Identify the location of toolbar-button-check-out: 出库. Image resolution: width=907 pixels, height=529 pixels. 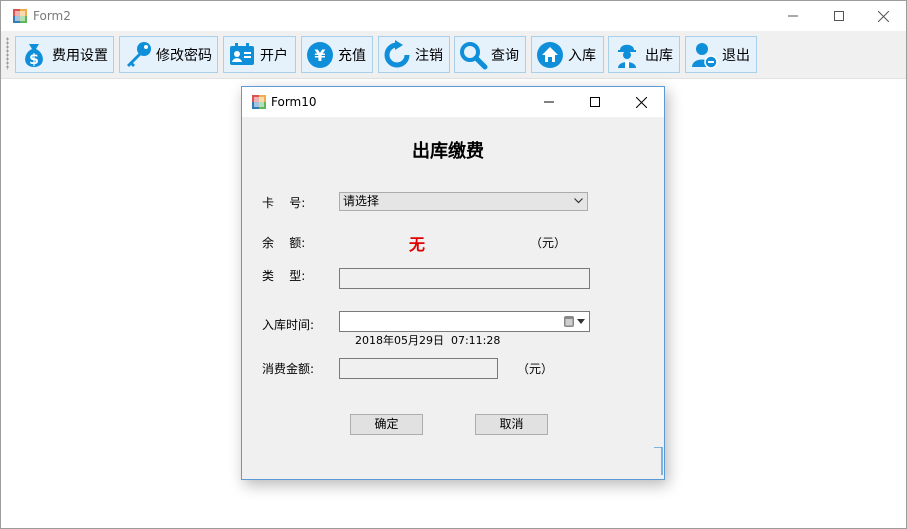
(644, 54).